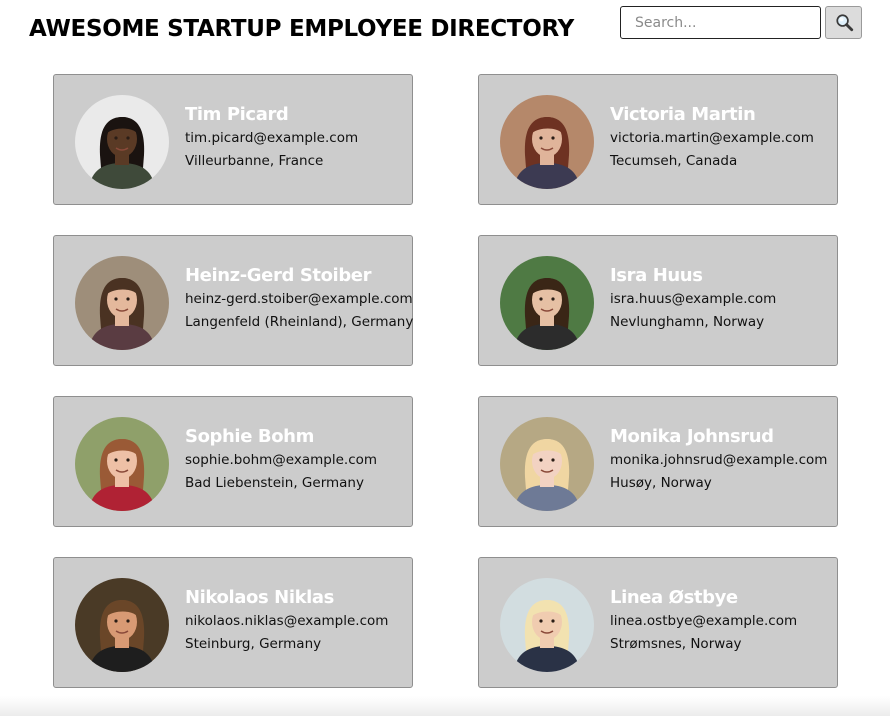 The image size is (890, 716). Describe the element at coordinates (656, 275) in the screenshot. I see `employee-name: Isra Huus` at that location.